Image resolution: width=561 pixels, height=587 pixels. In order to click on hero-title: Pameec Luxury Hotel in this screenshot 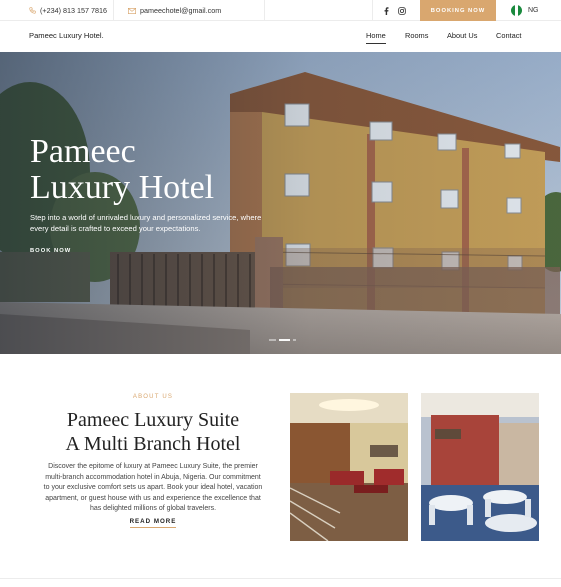, I will do `click(122, 170)`.